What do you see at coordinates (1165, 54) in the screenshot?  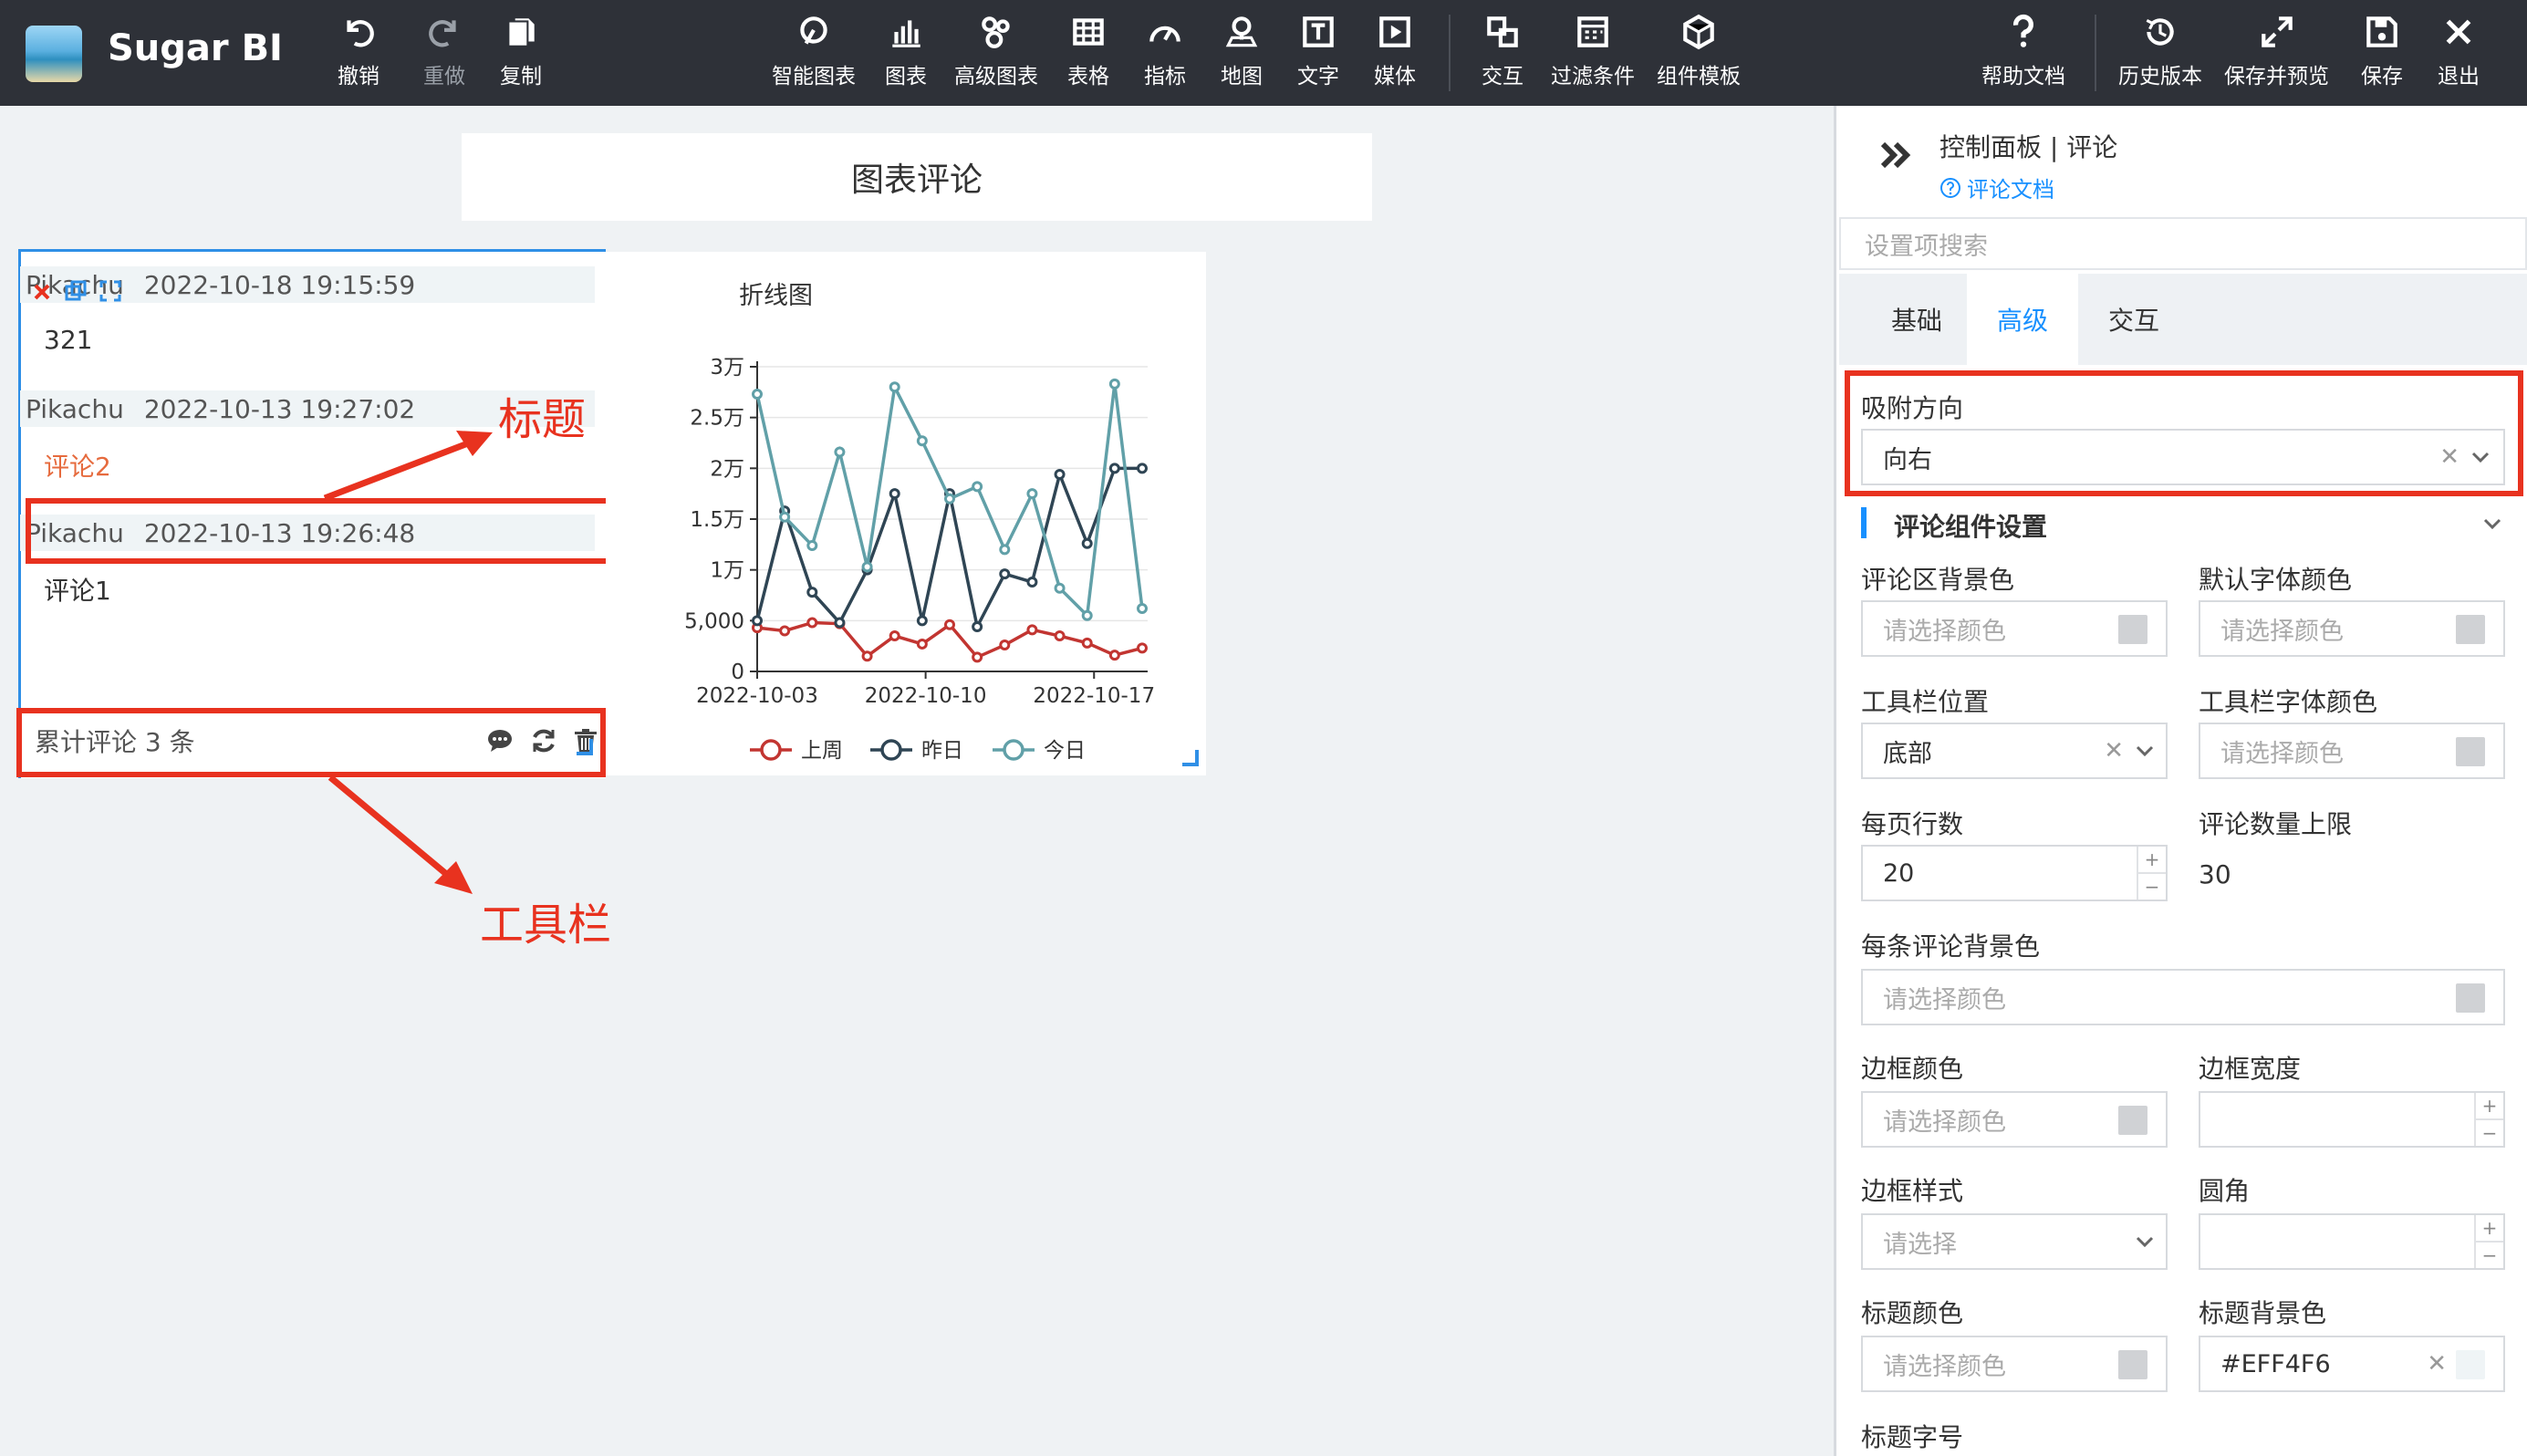 I see `indicator-button: 指标` at bounding box center [1165, 54].